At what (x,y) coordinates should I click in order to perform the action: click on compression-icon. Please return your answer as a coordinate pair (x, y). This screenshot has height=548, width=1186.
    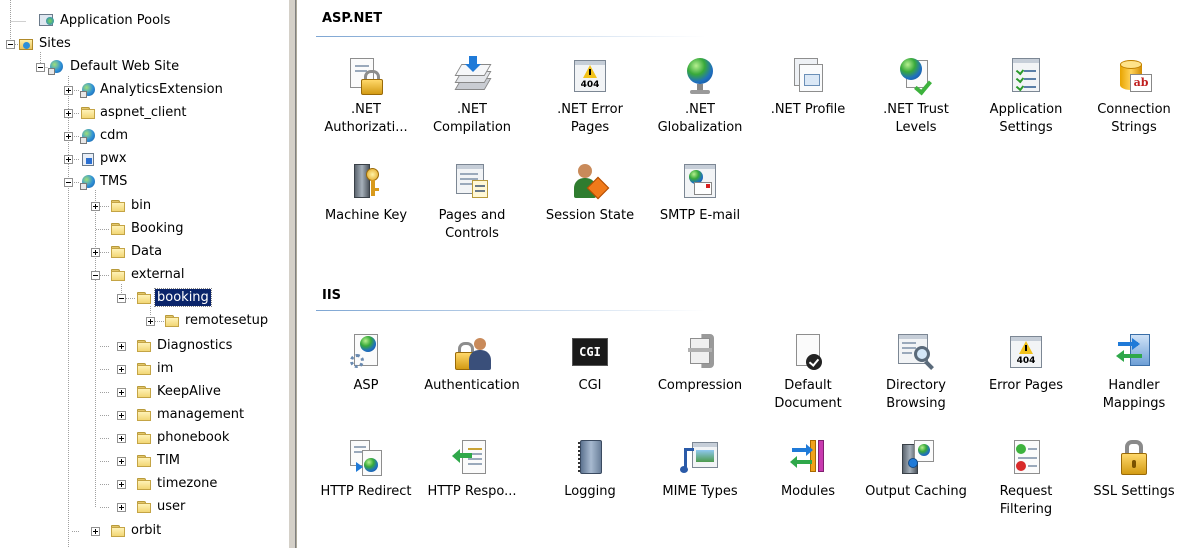
    Looking at the image, I should click on (700, 352).